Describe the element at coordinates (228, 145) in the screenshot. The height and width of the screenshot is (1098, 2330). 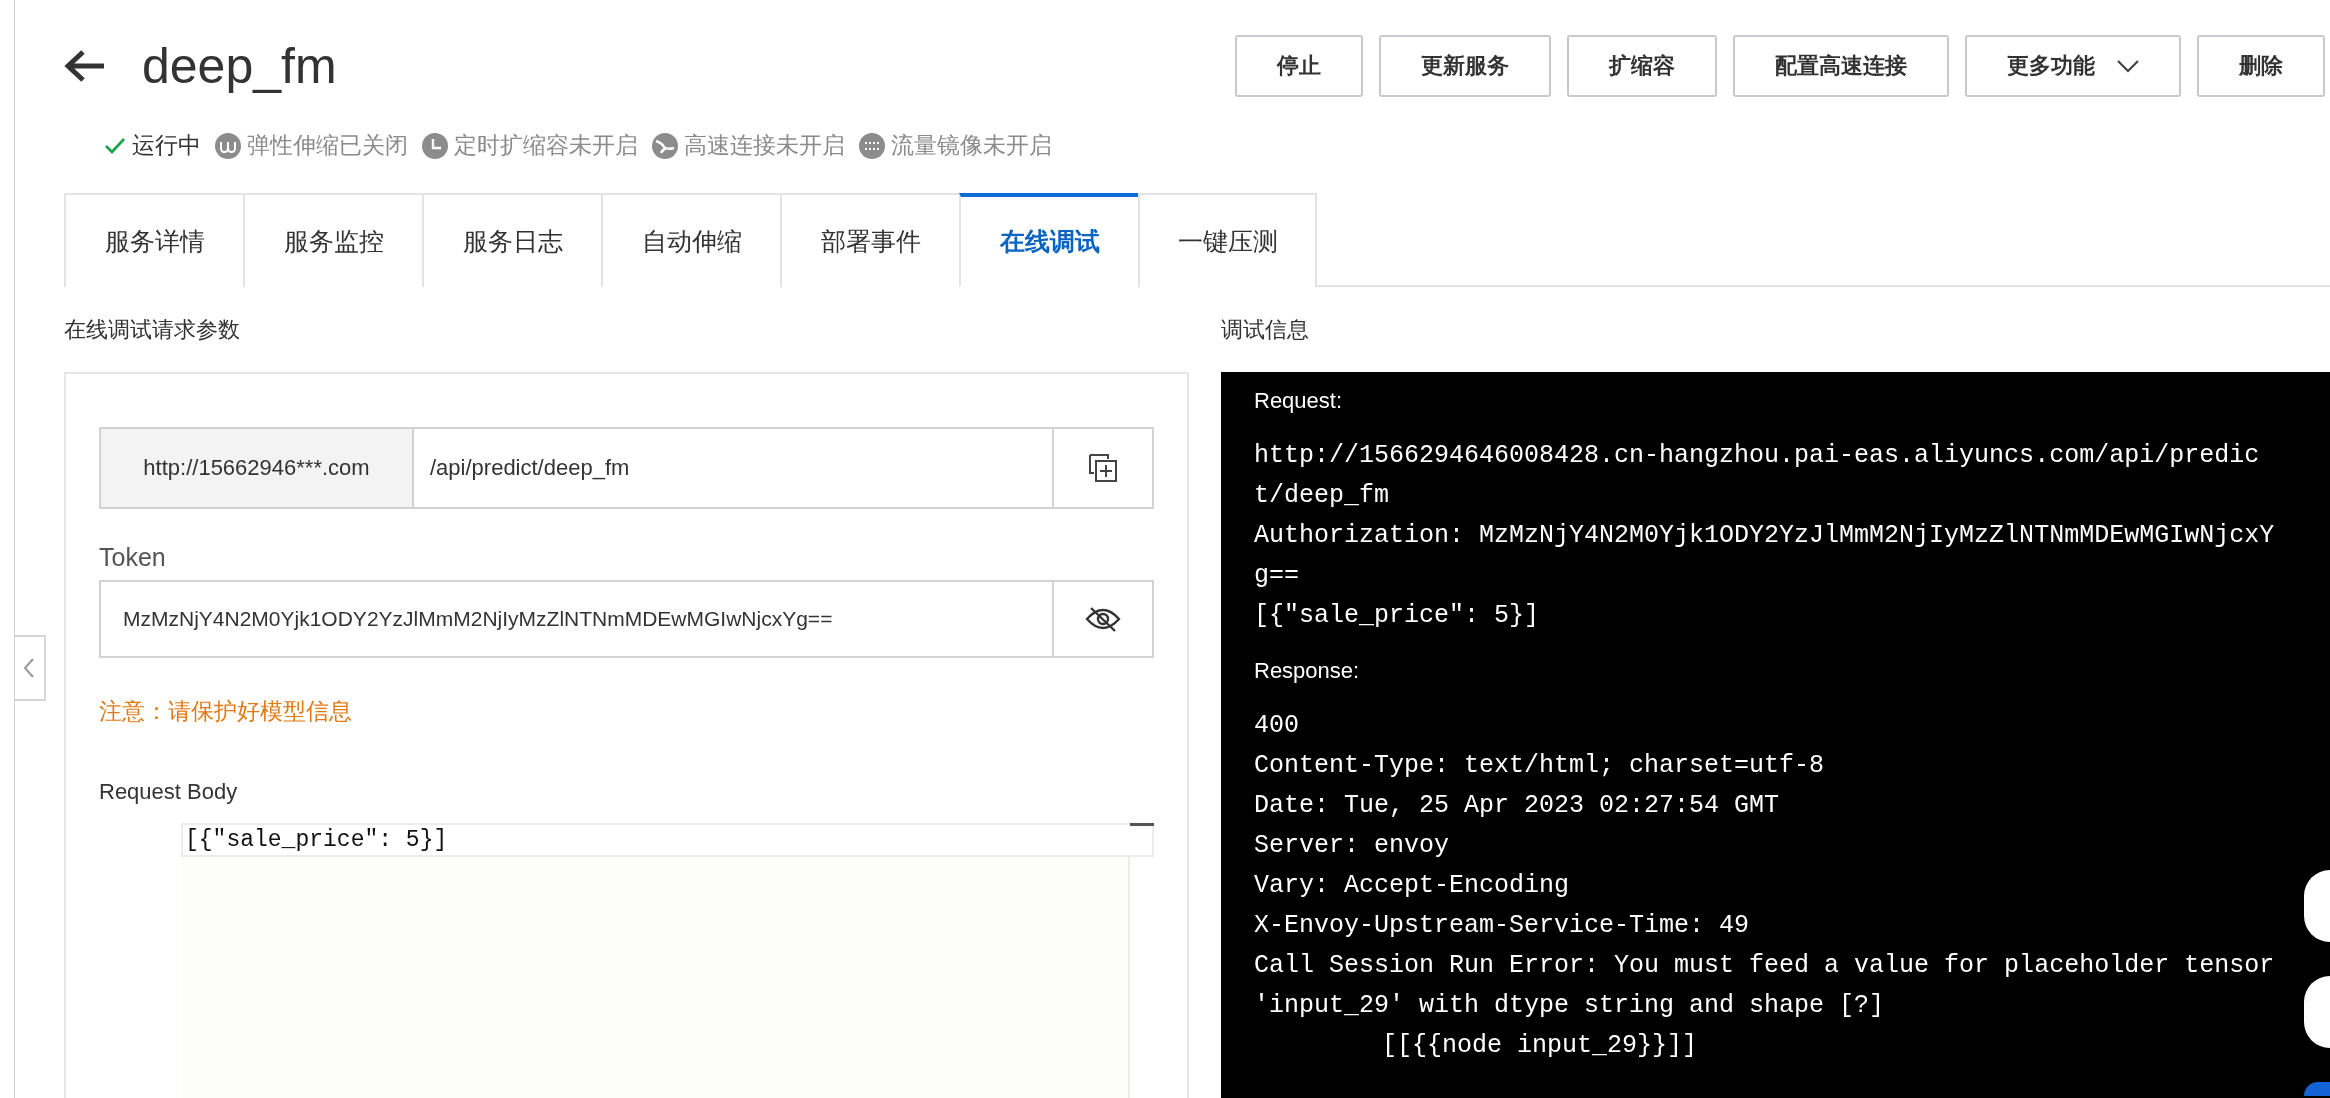
I see `wave-icon` at that location.